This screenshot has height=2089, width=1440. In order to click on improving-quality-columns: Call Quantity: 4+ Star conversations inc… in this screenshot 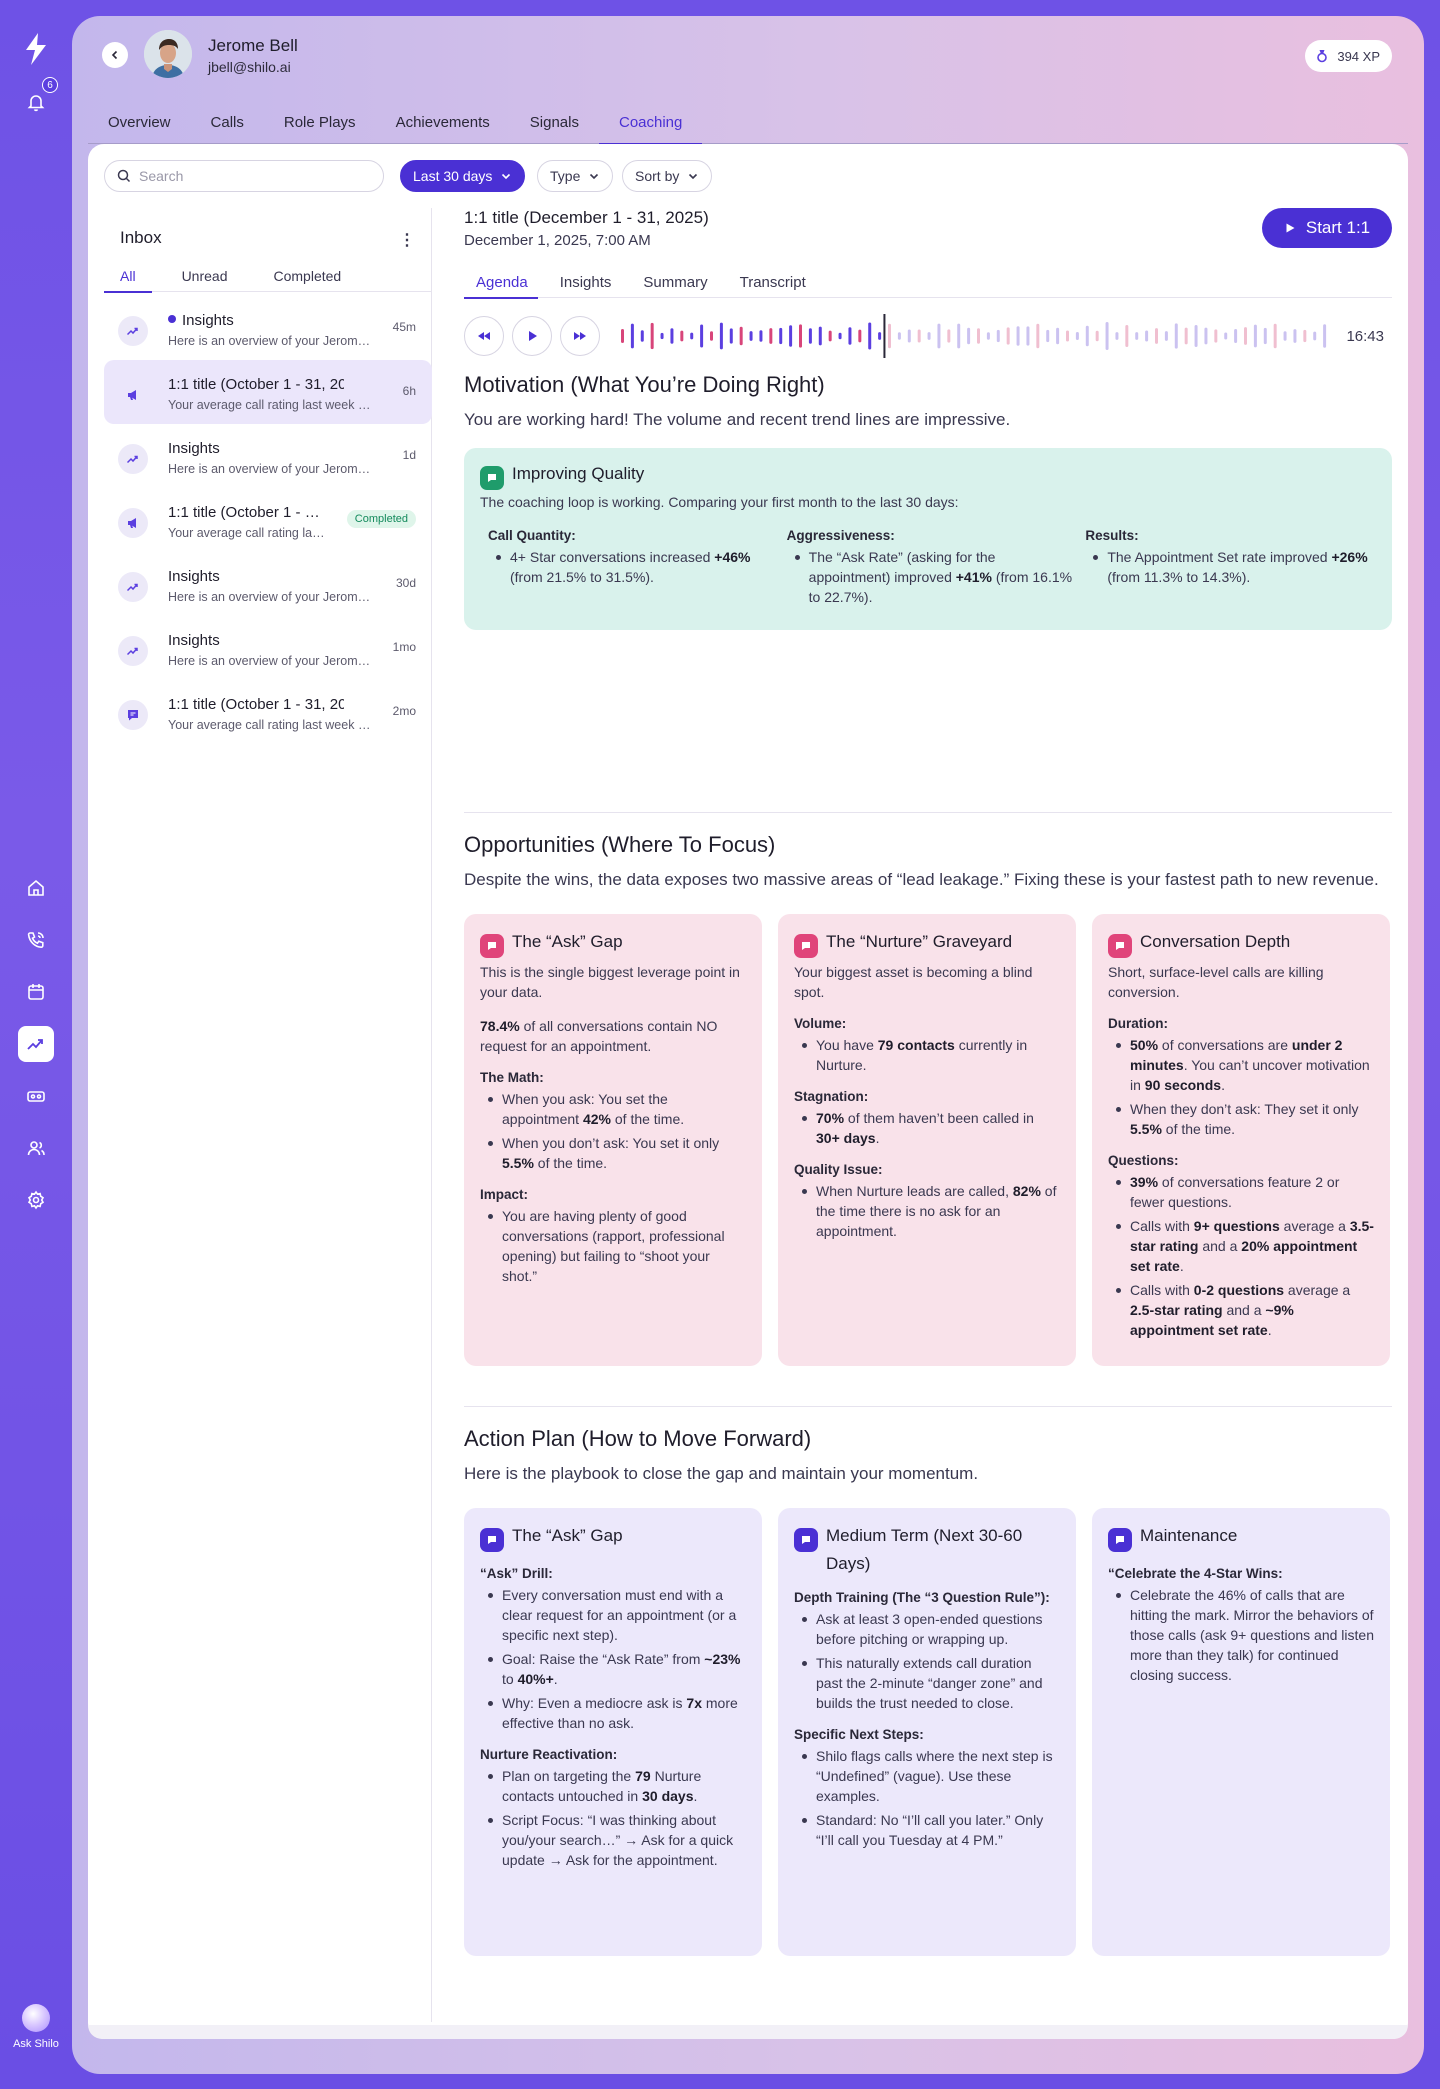, I will do `click(928, 567)`.